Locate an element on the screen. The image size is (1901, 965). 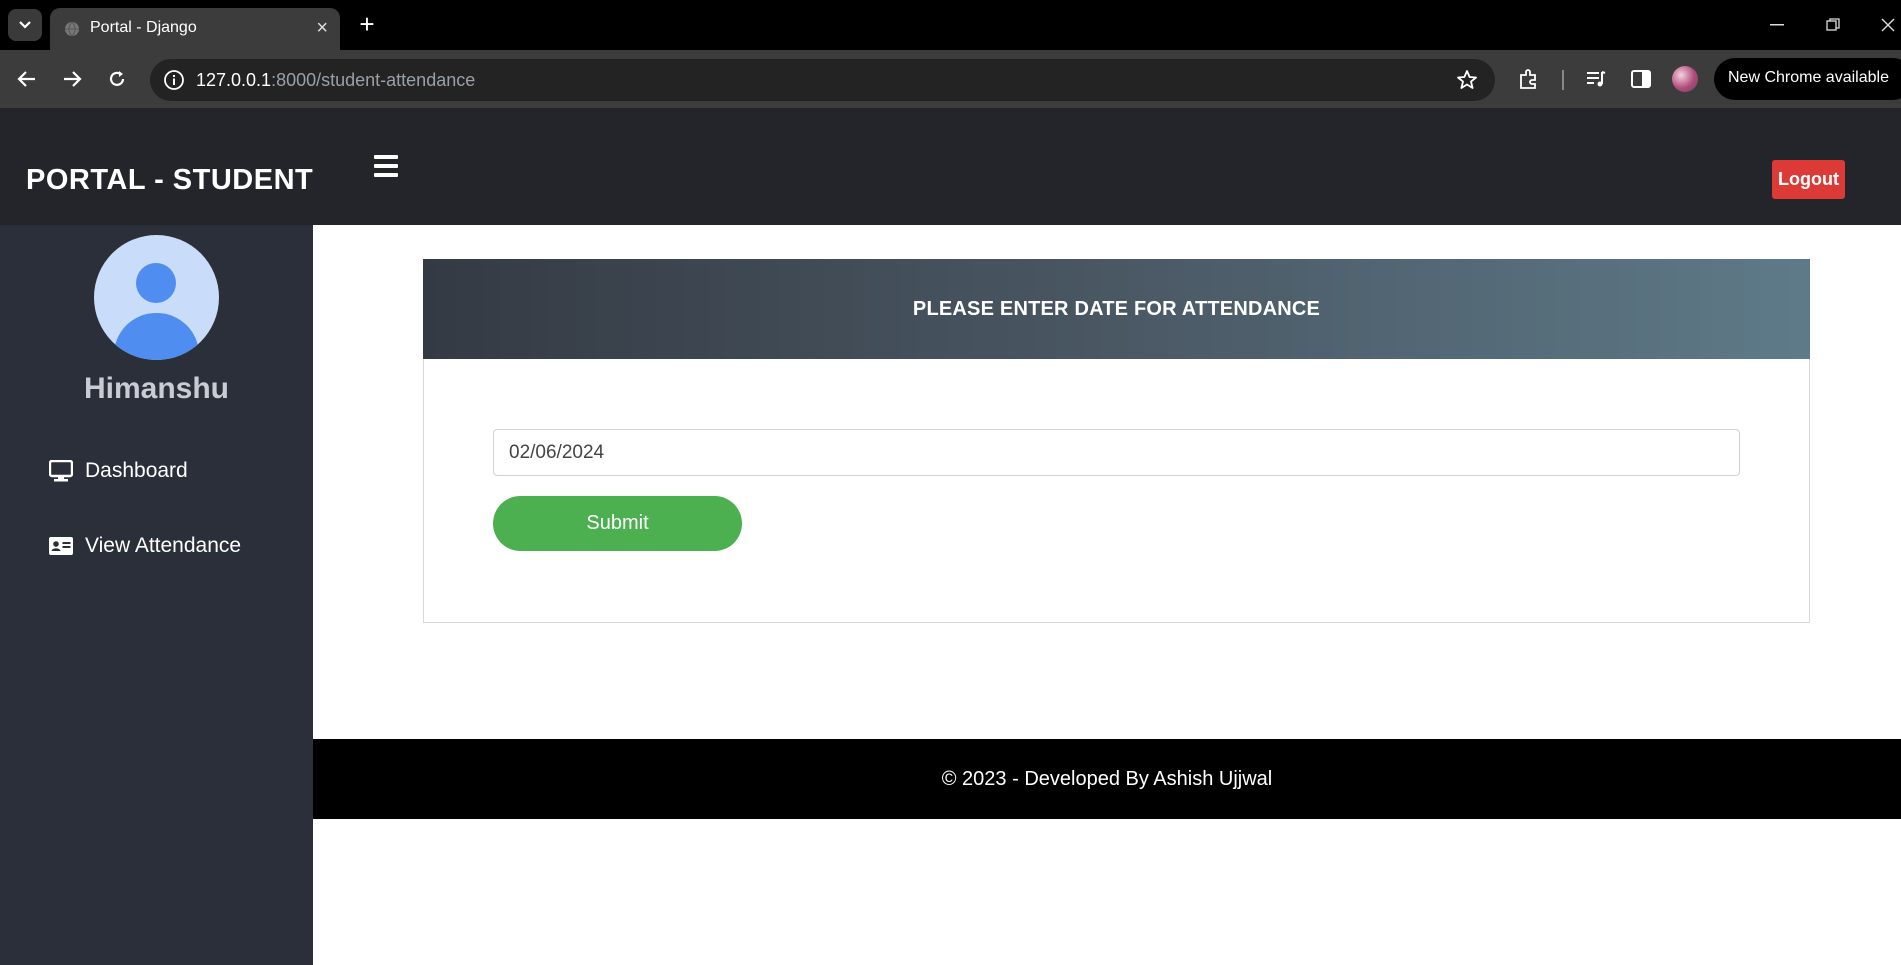
extensions-icon is located at coordinates (1529, 79).